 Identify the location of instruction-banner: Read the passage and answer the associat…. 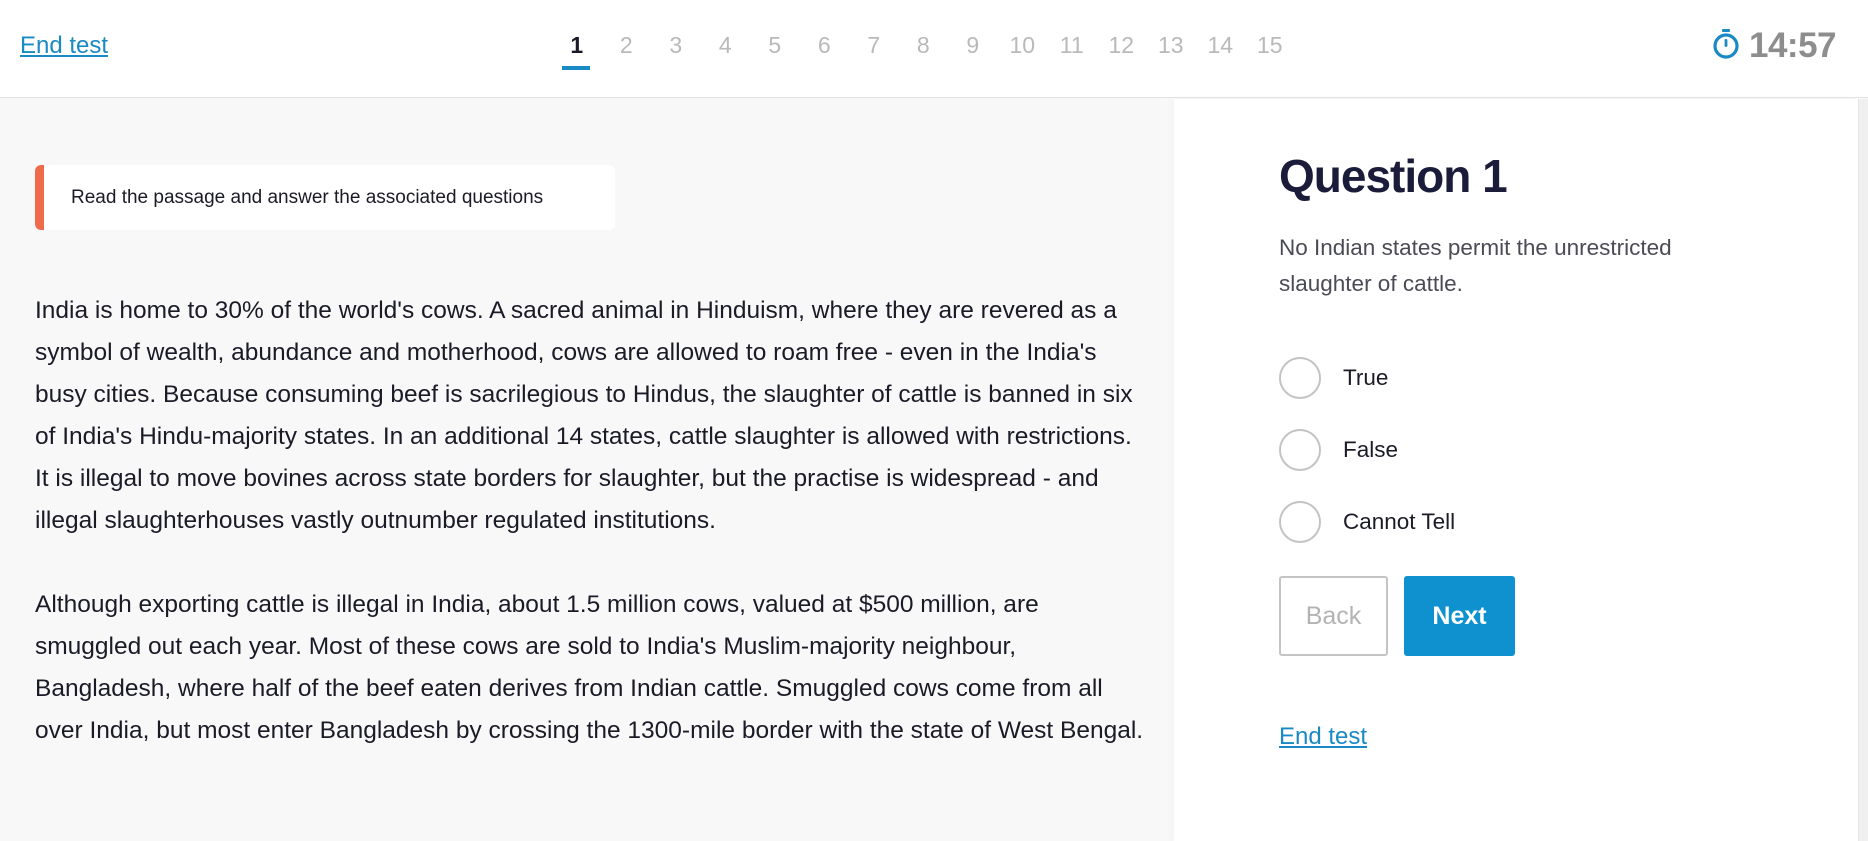
(325, 197).